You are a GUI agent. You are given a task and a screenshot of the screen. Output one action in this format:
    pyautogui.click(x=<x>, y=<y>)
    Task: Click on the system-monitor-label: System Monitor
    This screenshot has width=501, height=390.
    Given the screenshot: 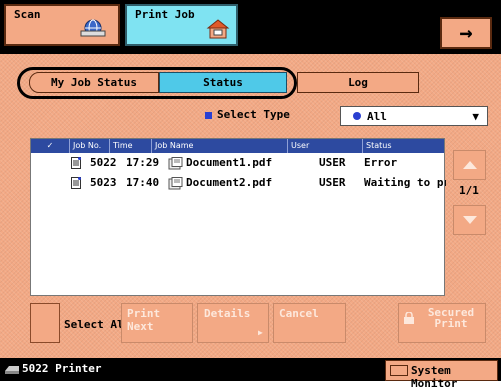 What is the action you would take?
    pyautogui.click(x=434, y=377)
    